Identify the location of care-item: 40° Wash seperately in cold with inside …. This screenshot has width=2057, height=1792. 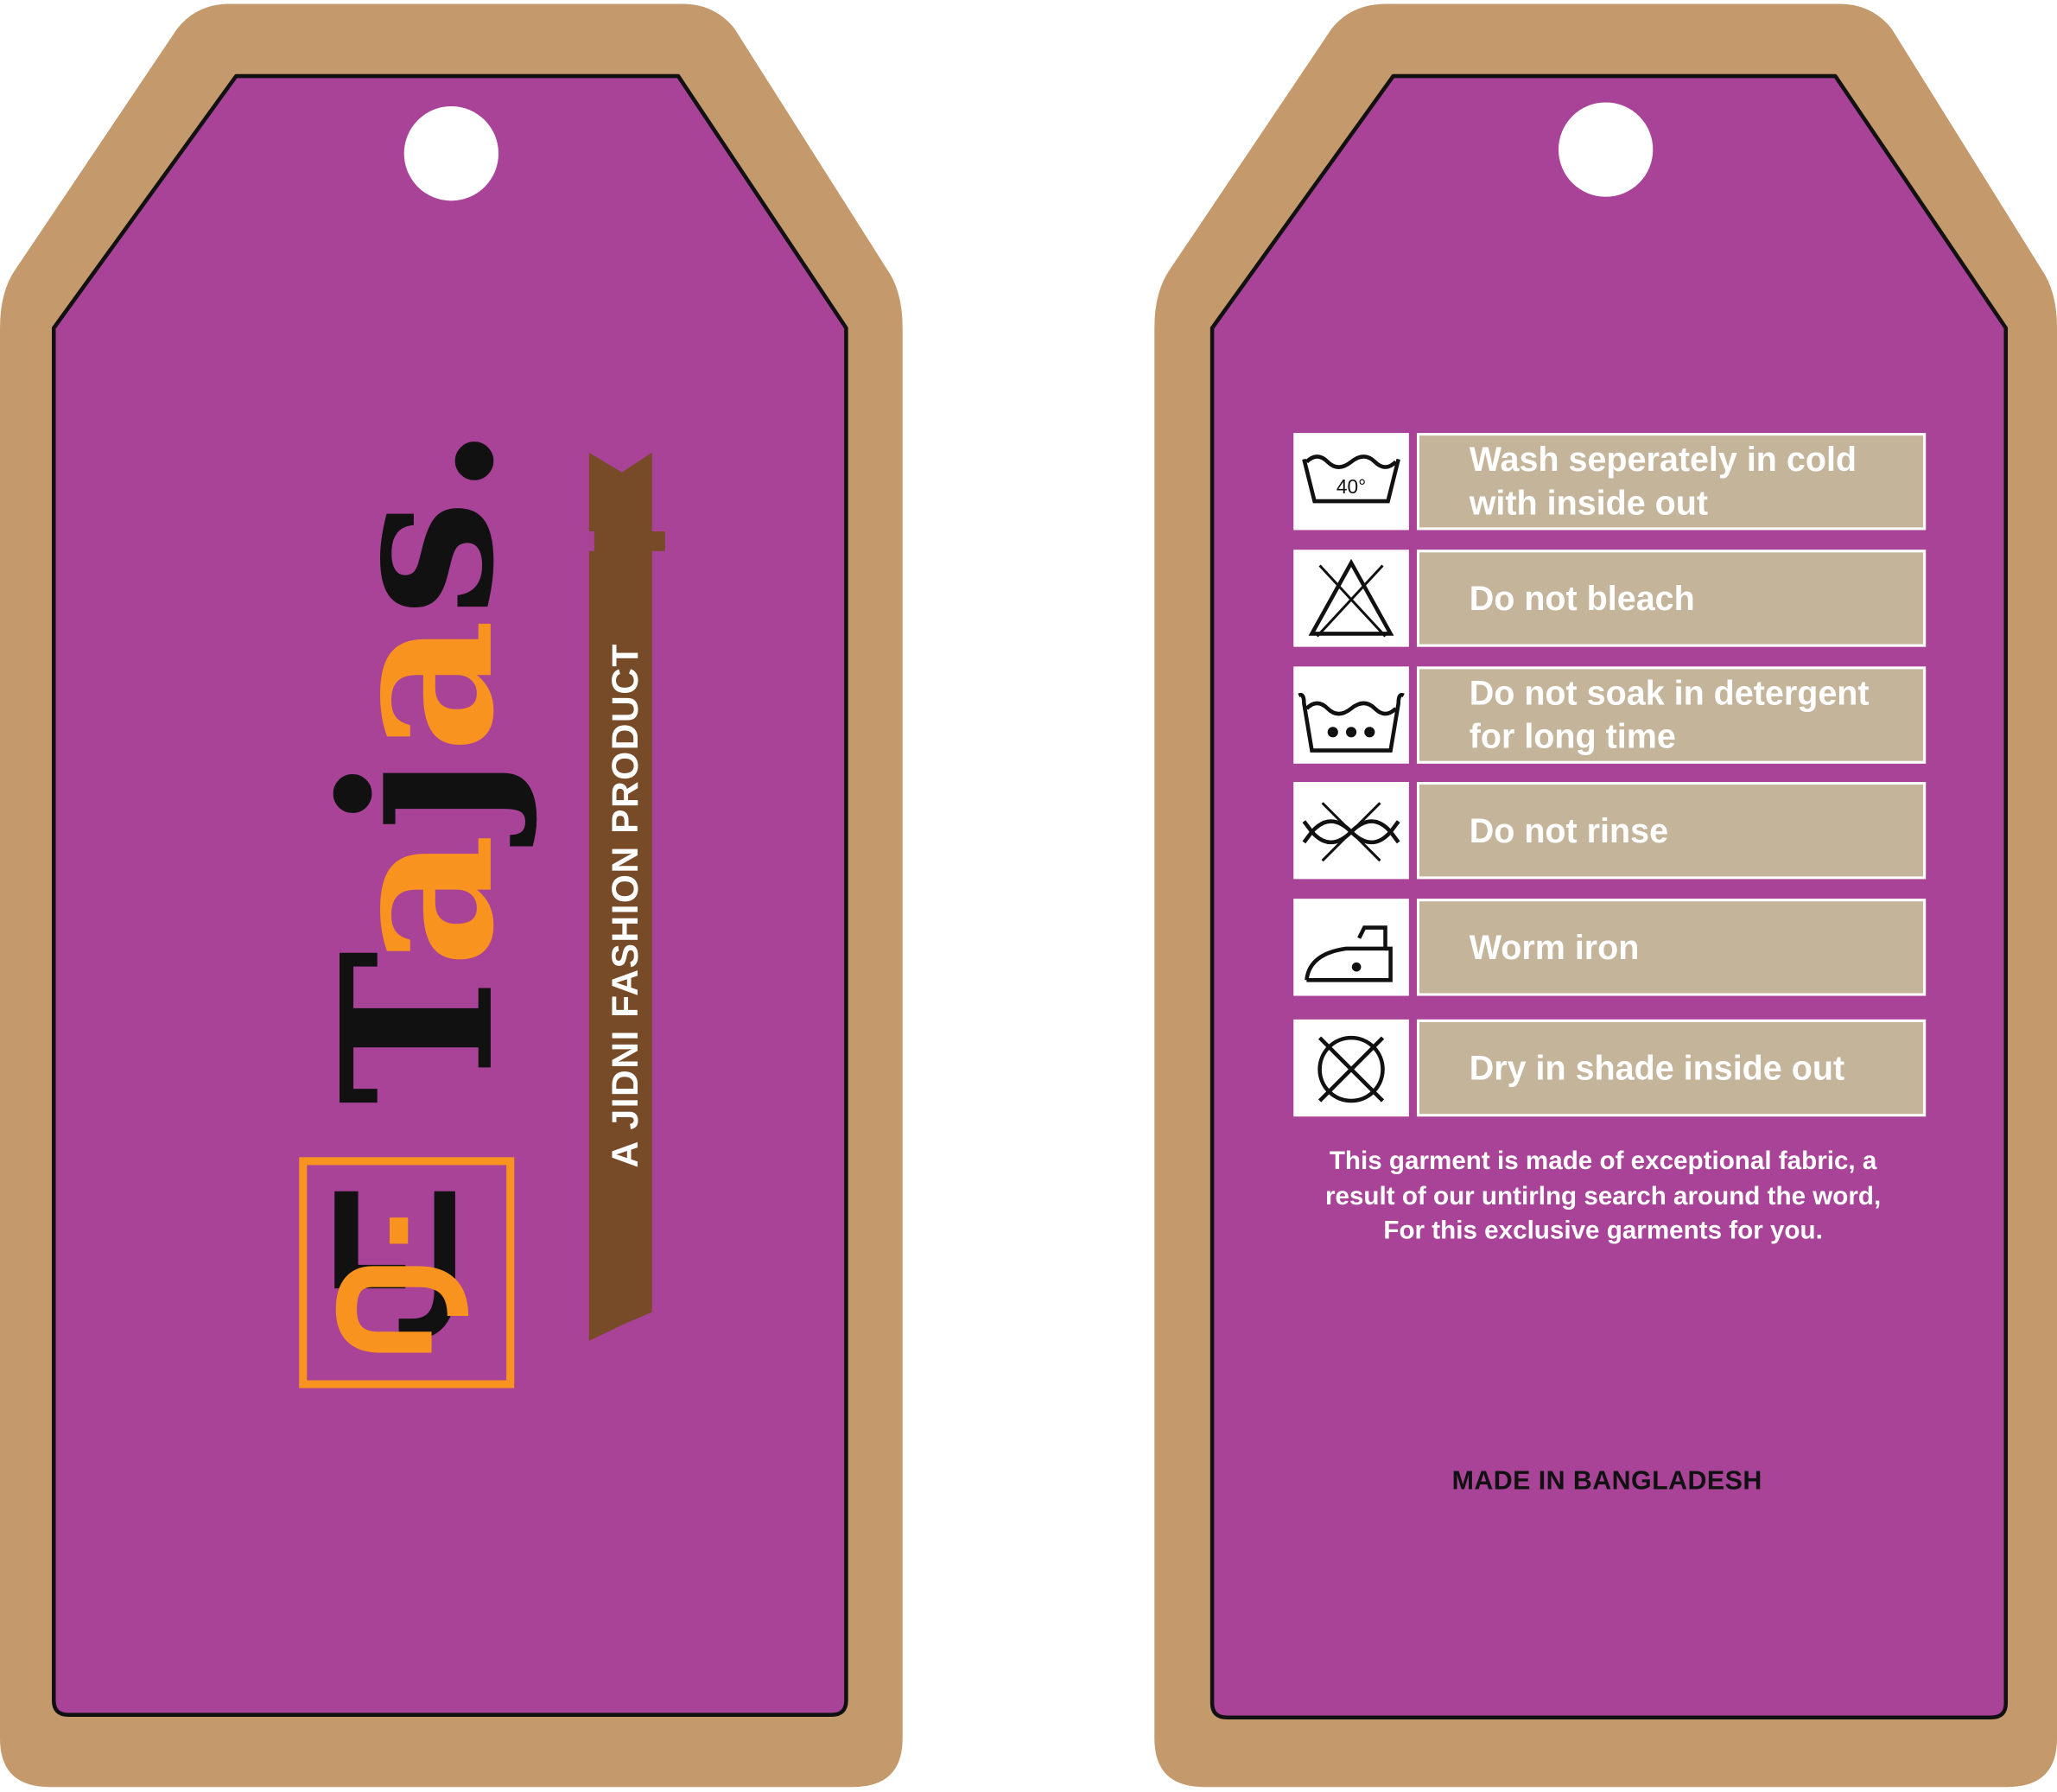
(1610, 482).